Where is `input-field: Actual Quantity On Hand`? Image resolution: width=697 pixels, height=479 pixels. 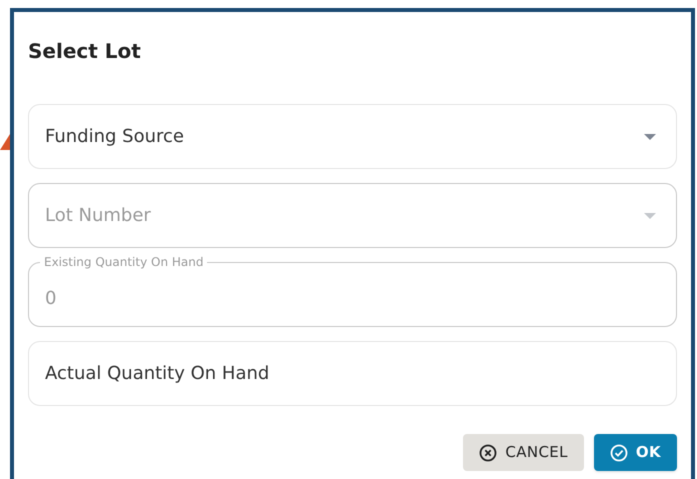 input-field: Actual Quantity On Hand is located at coordinates (352, 373).